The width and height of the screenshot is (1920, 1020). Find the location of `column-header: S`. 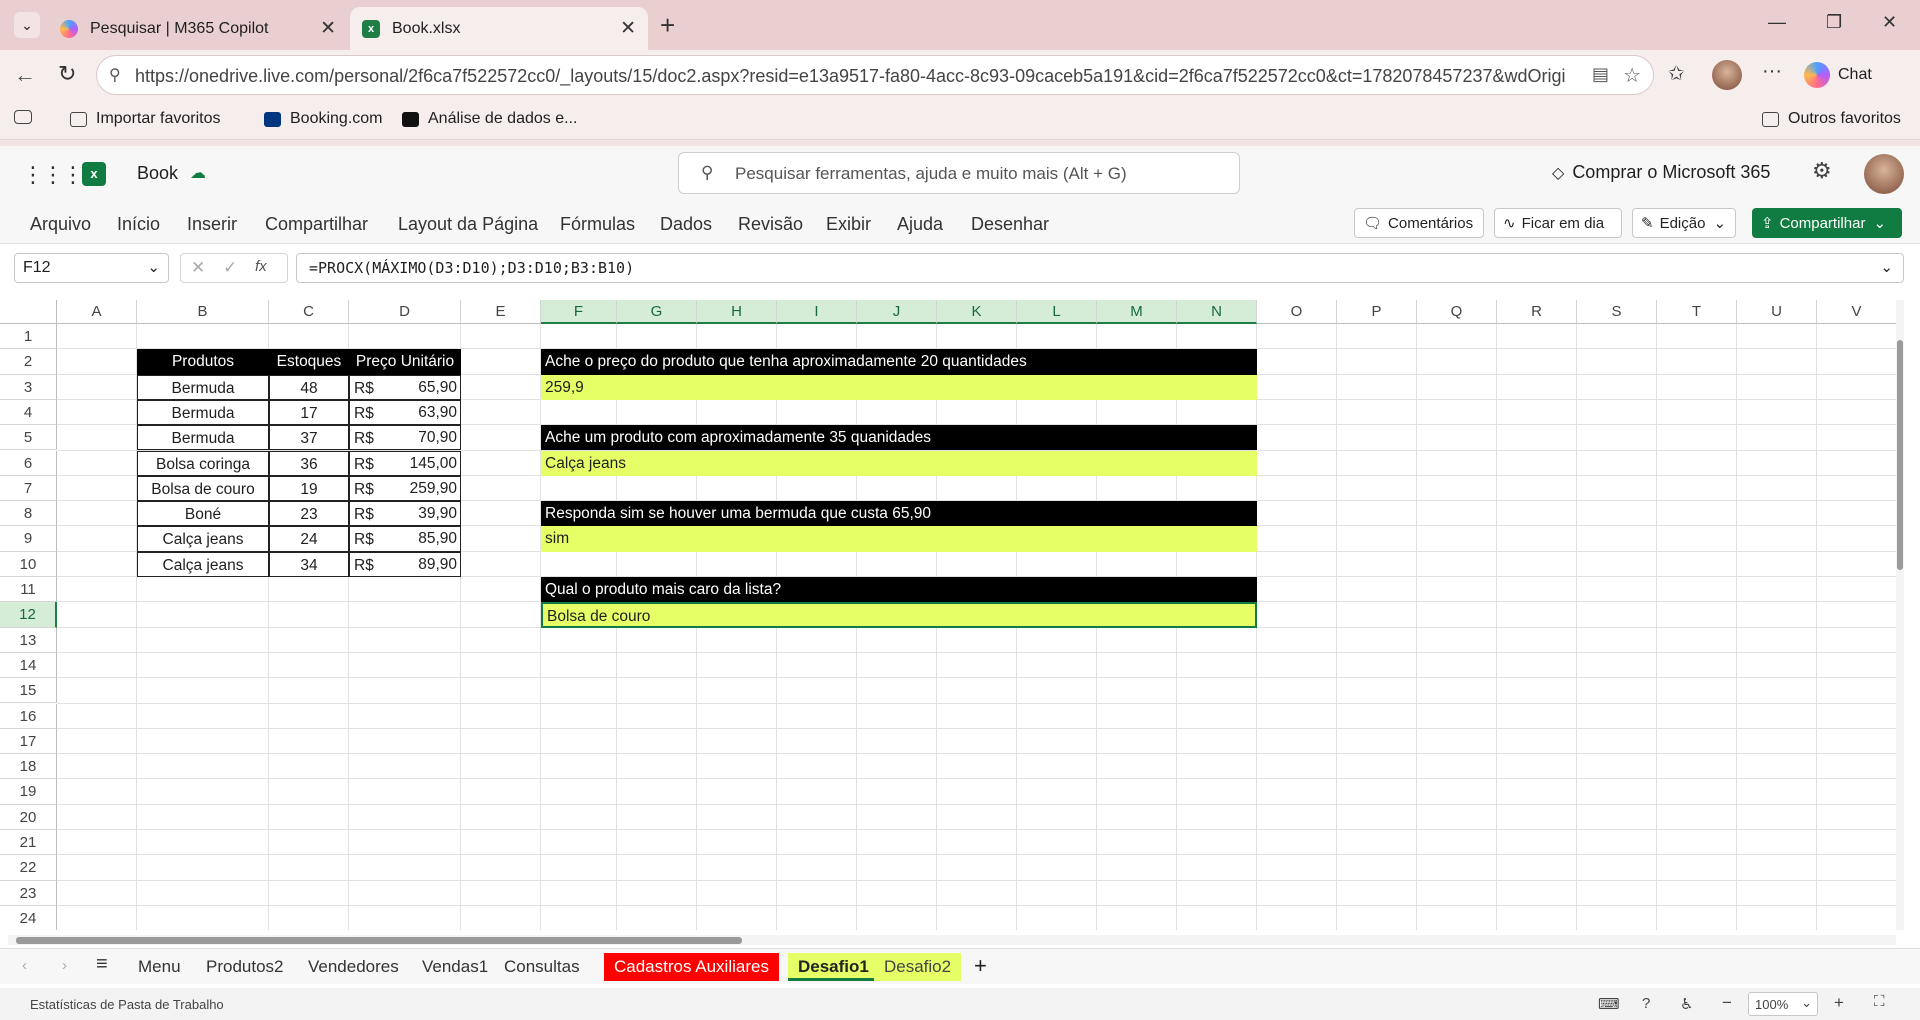

column-header: S is located at coordinates (1617, 312).